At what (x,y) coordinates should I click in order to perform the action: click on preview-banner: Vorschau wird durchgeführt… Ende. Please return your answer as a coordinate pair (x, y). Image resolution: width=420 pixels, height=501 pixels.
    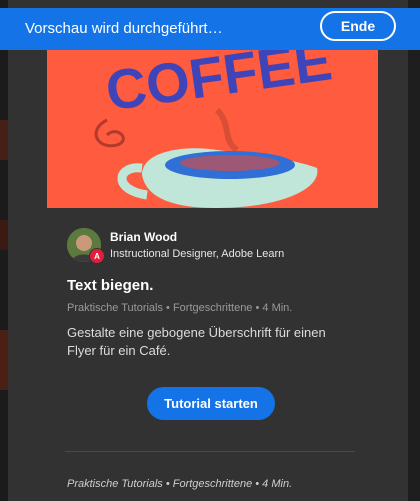
    Looking at the image, I should click on (210, 29).